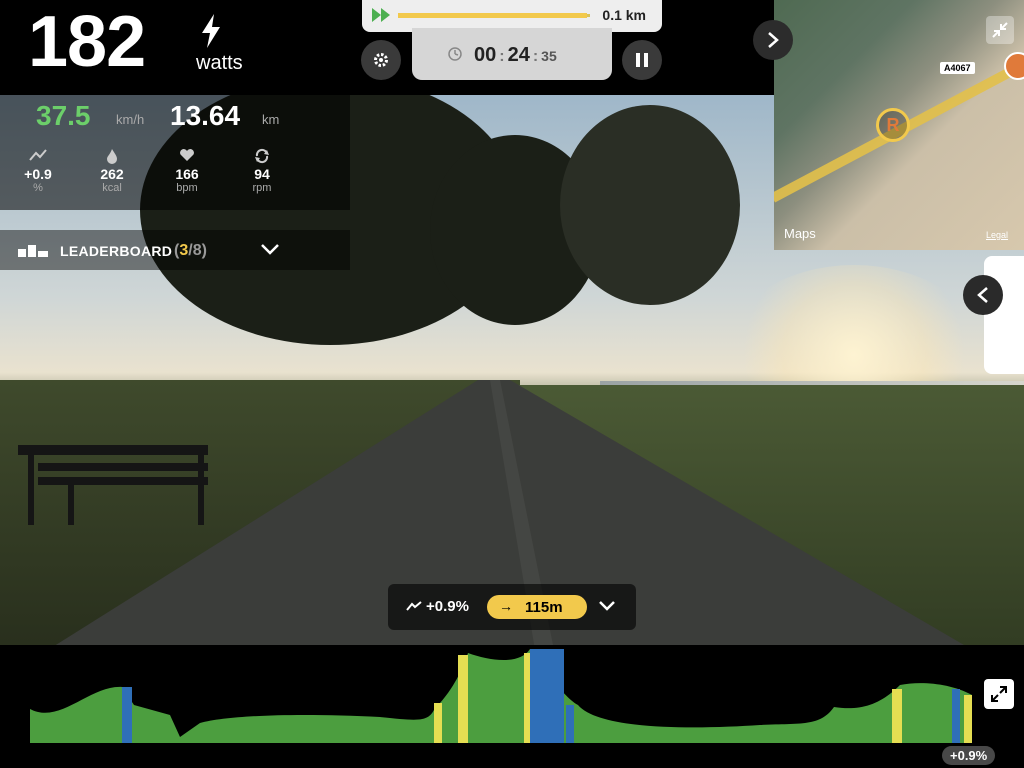 The image size is (1024, 768). I want to click on cadence-value: 94, so click(262, 174).